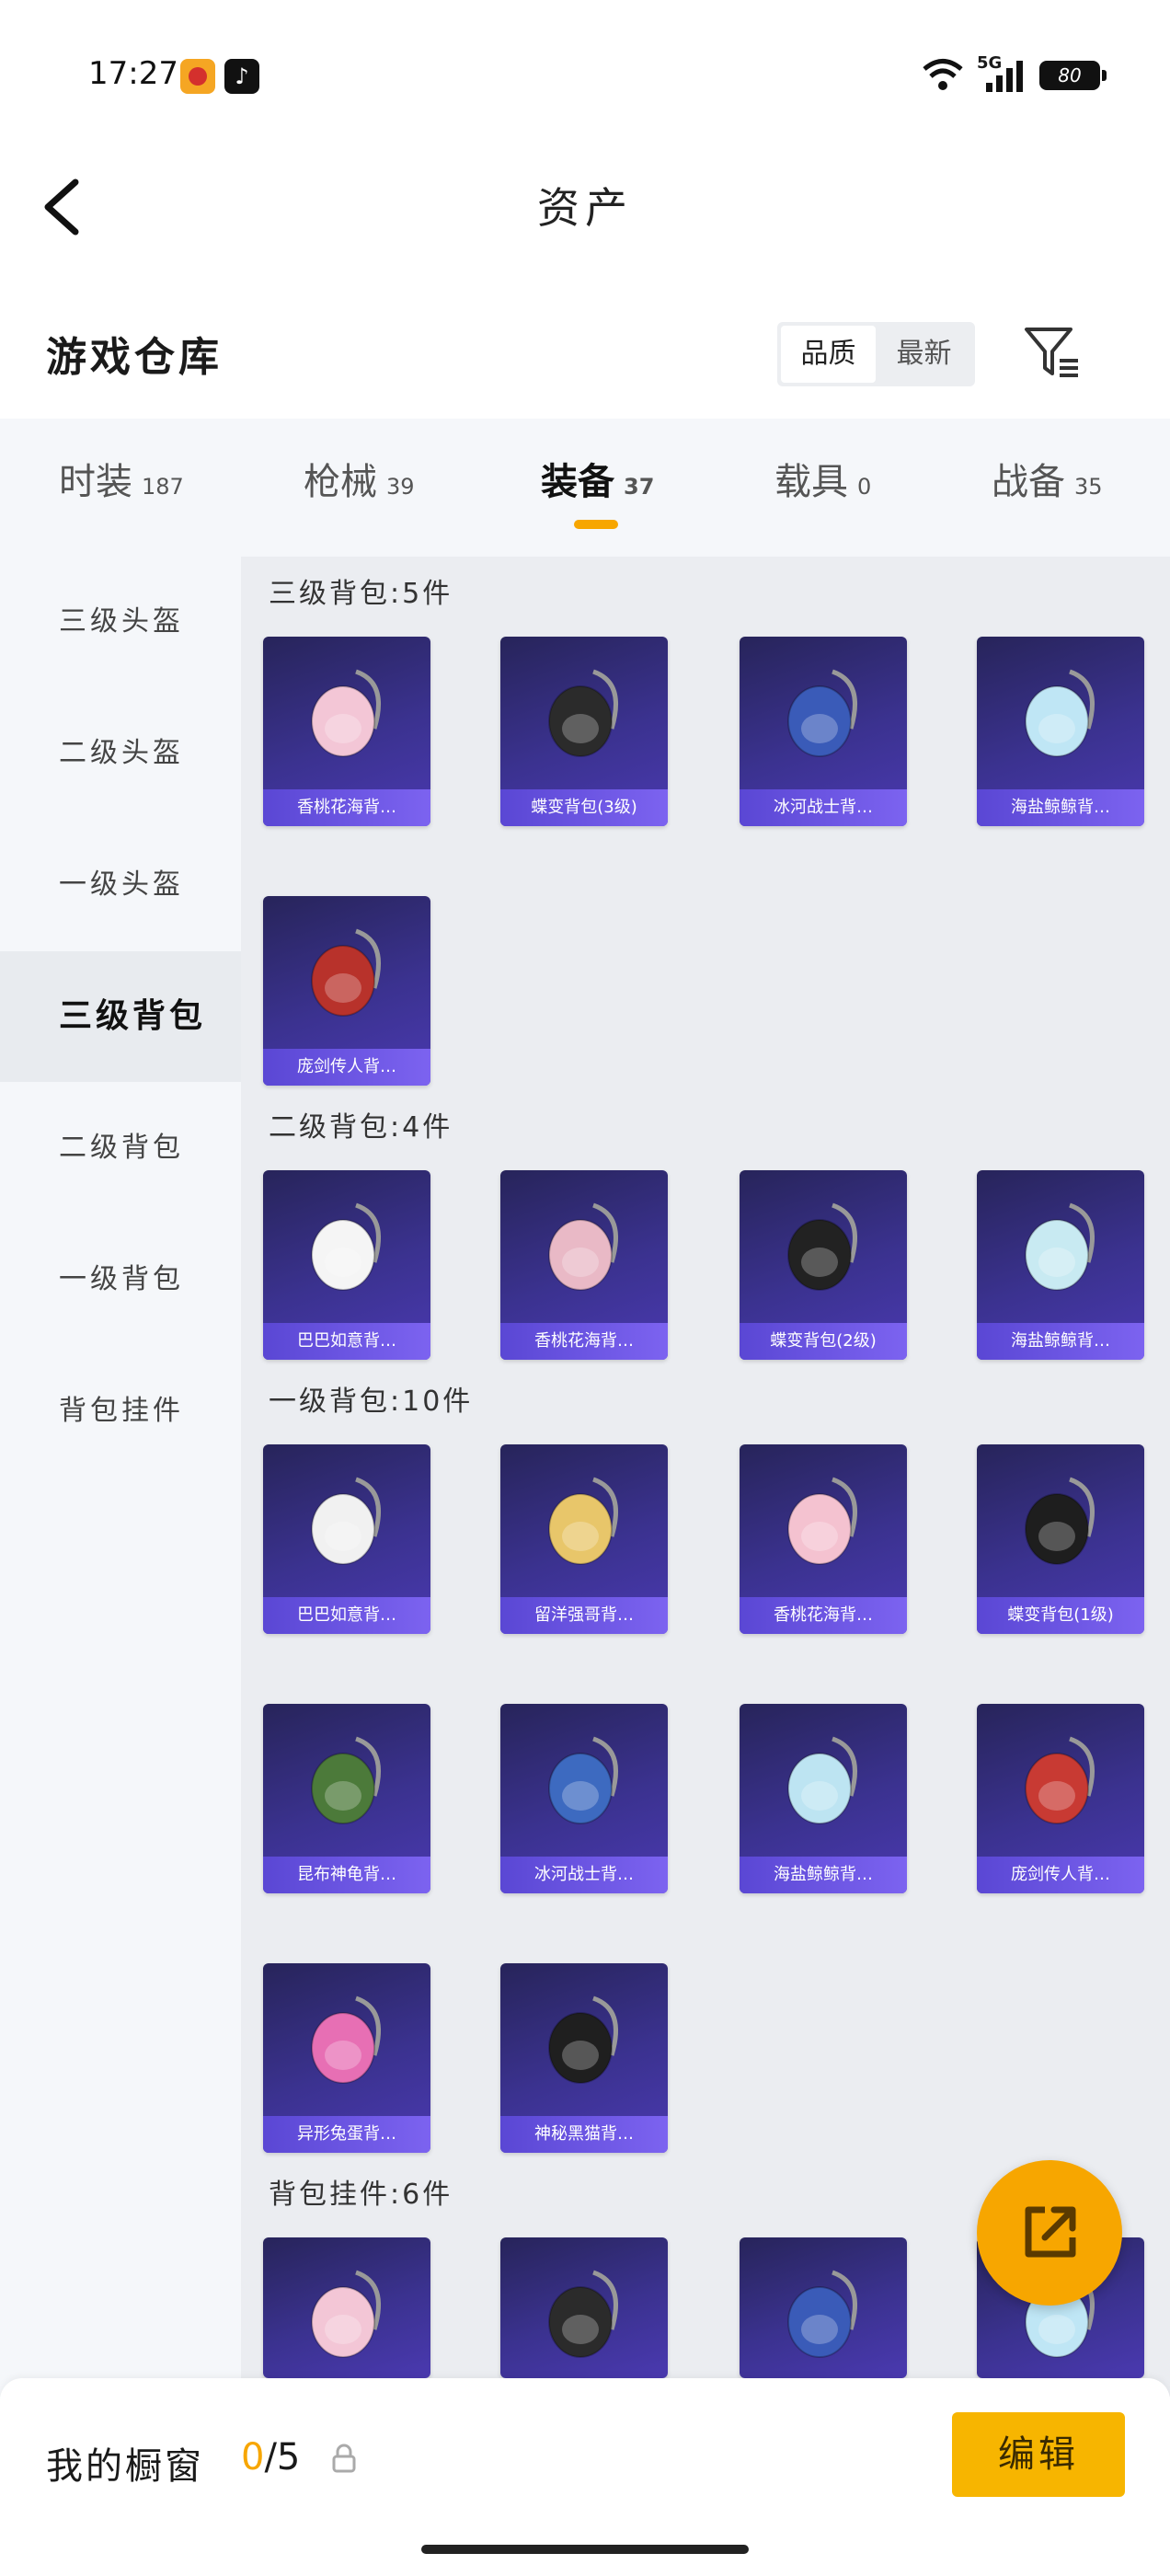 The width and height of the screenshot is (1170, 2576). I want to click on sidebar-item-helmet-1: 一级头盔, so click(120, 885).